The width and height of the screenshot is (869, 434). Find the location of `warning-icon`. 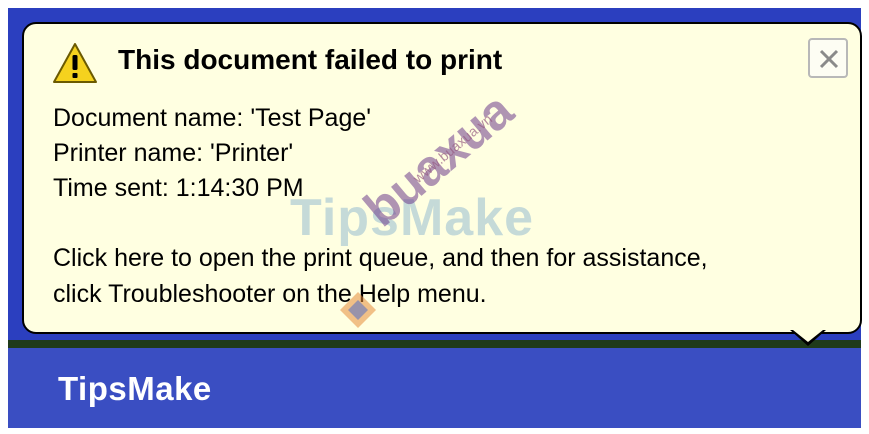

warning-icon is located at coordinates (75, 63).